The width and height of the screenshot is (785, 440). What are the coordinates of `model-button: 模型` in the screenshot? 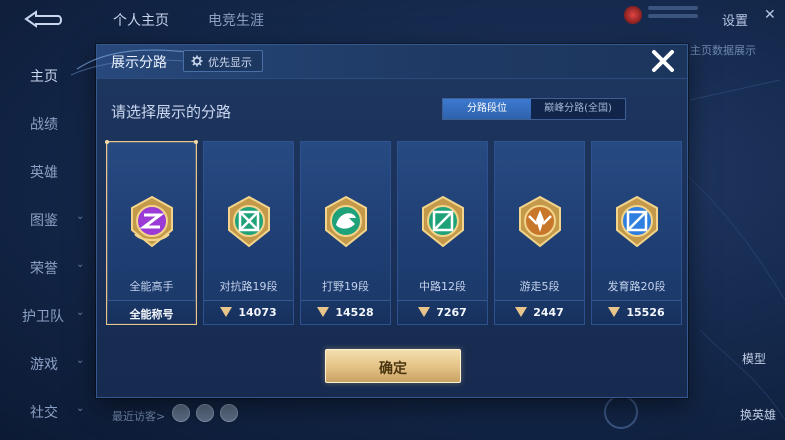 It's located at (754, 358).